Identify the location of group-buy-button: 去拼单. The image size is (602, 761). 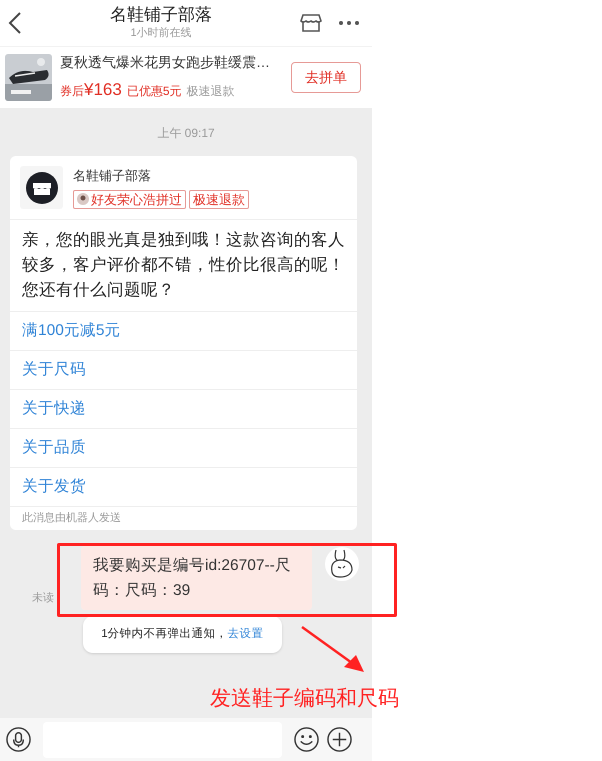
(326, 77).